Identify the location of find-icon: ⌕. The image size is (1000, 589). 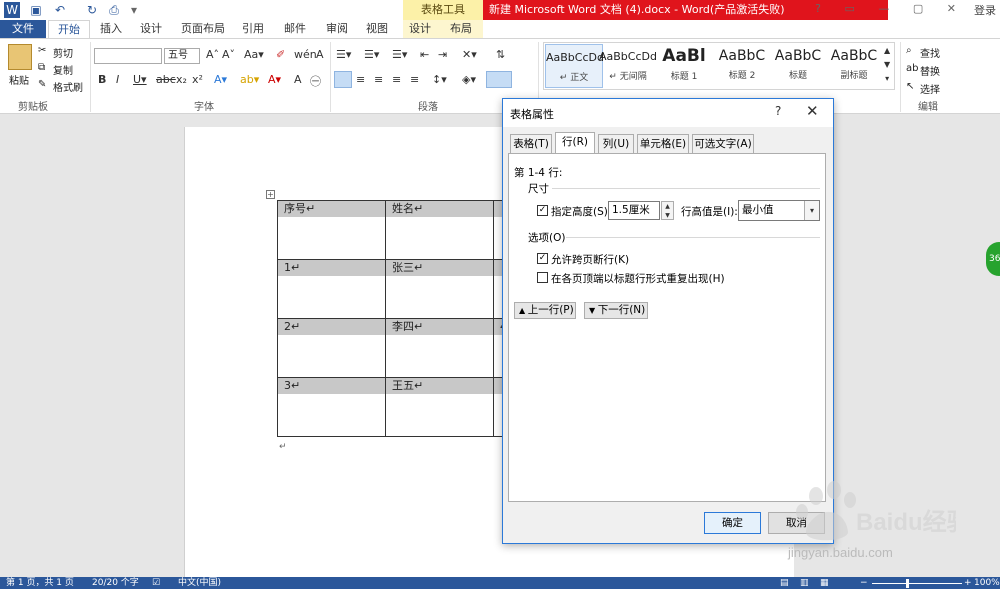
(909, 50).